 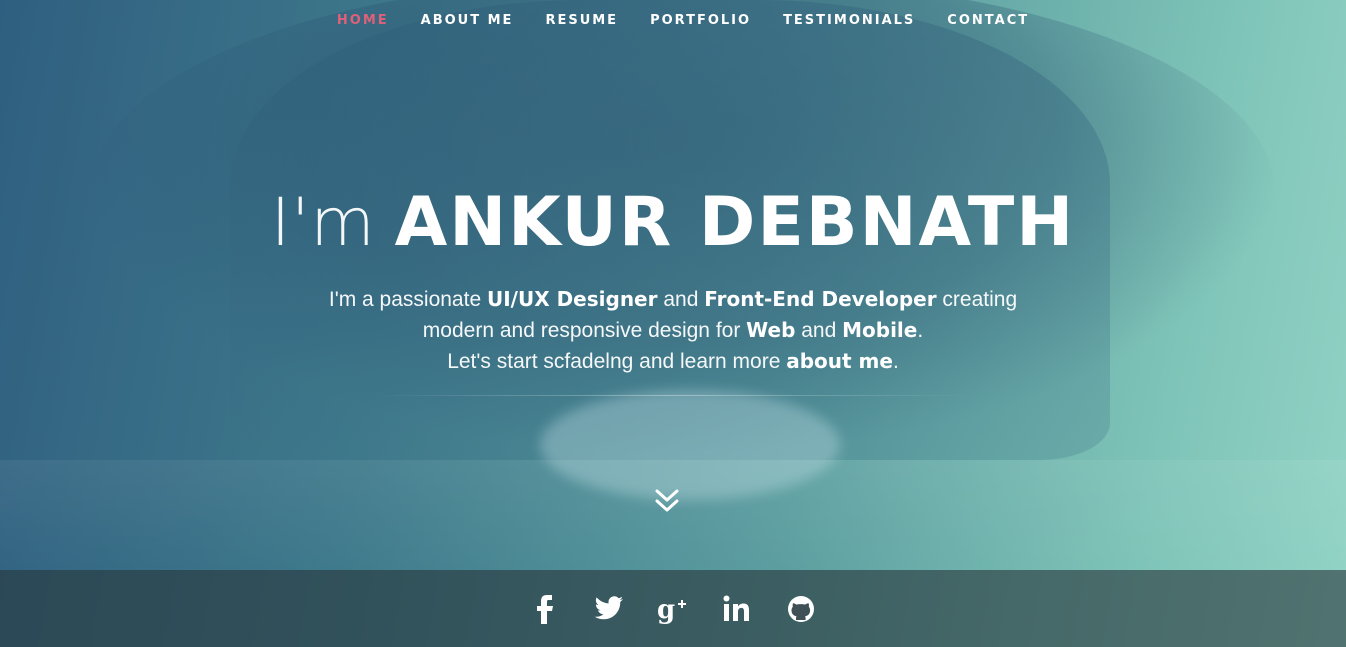 I want to click on hero-title-prefix: I'm, so click(x=323, y=222).